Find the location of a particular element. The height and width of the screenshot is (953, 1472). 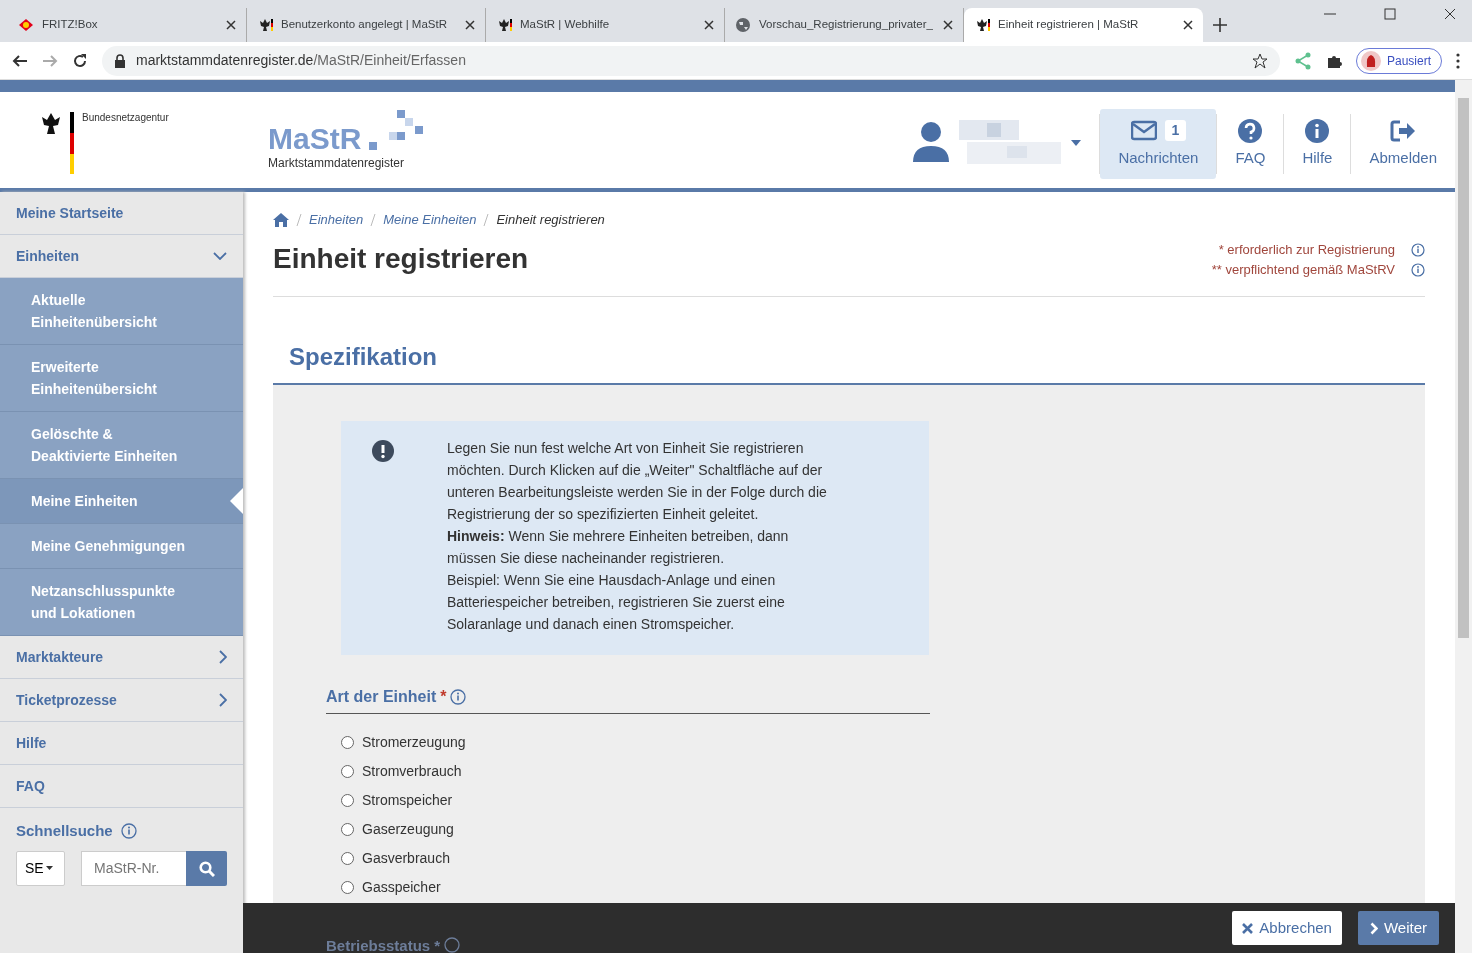

search-button is located at coordinates (206, 868).